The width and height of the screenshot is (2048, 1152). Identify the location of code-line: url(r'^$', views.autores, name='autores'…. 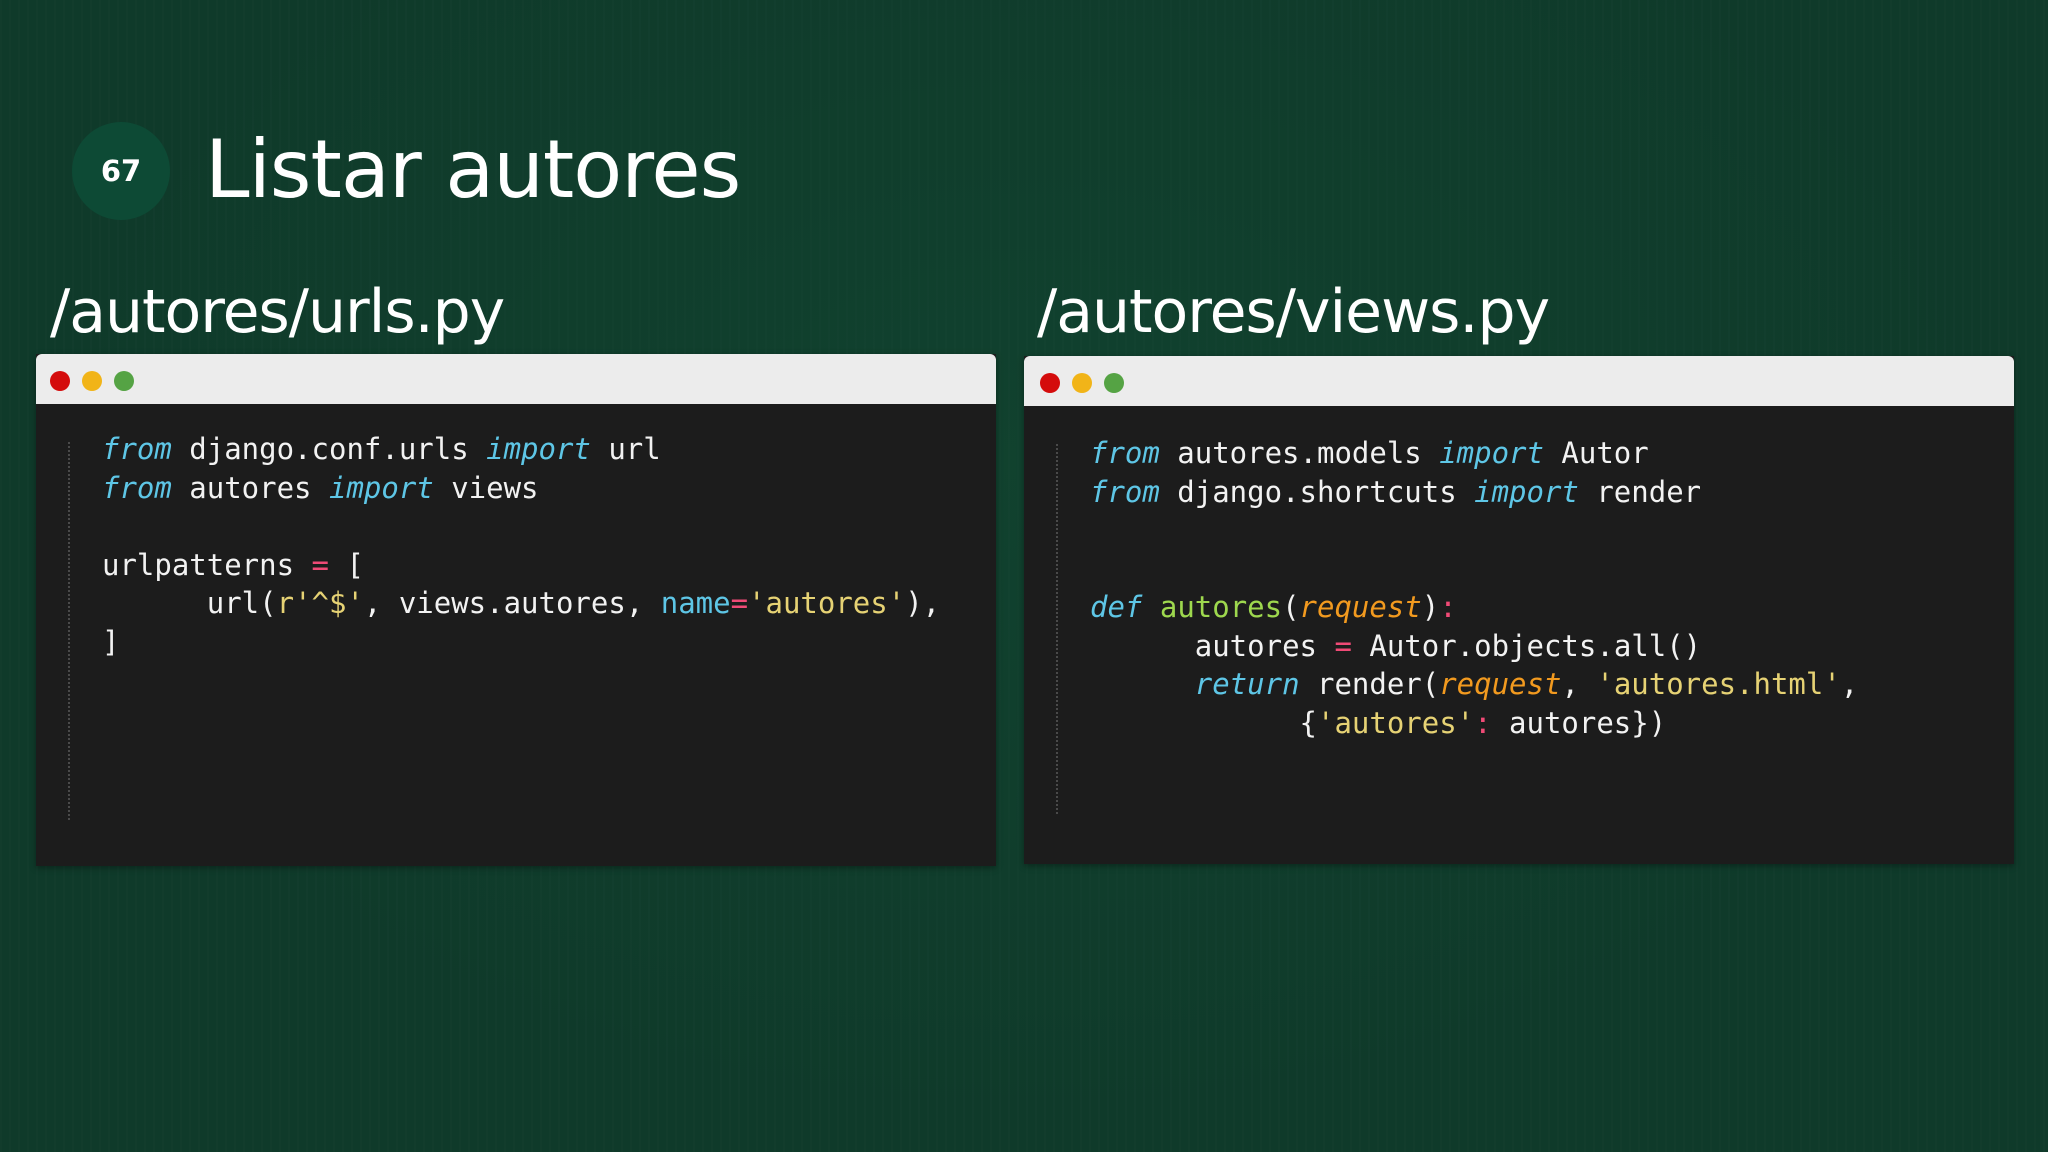
(573, 603).